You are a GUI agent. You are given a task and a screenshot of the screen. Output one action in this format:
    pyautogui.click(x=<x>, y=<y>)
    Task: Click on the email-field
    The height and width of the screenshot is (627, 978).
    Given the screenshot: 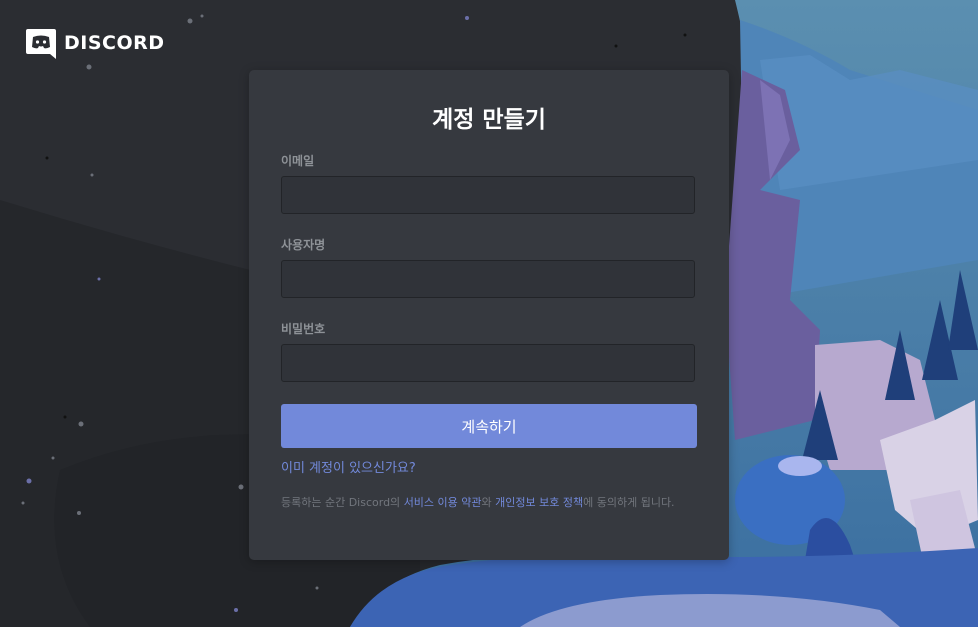 What is the action you would take?
    pyautogui.click(x=488, y=195)
    